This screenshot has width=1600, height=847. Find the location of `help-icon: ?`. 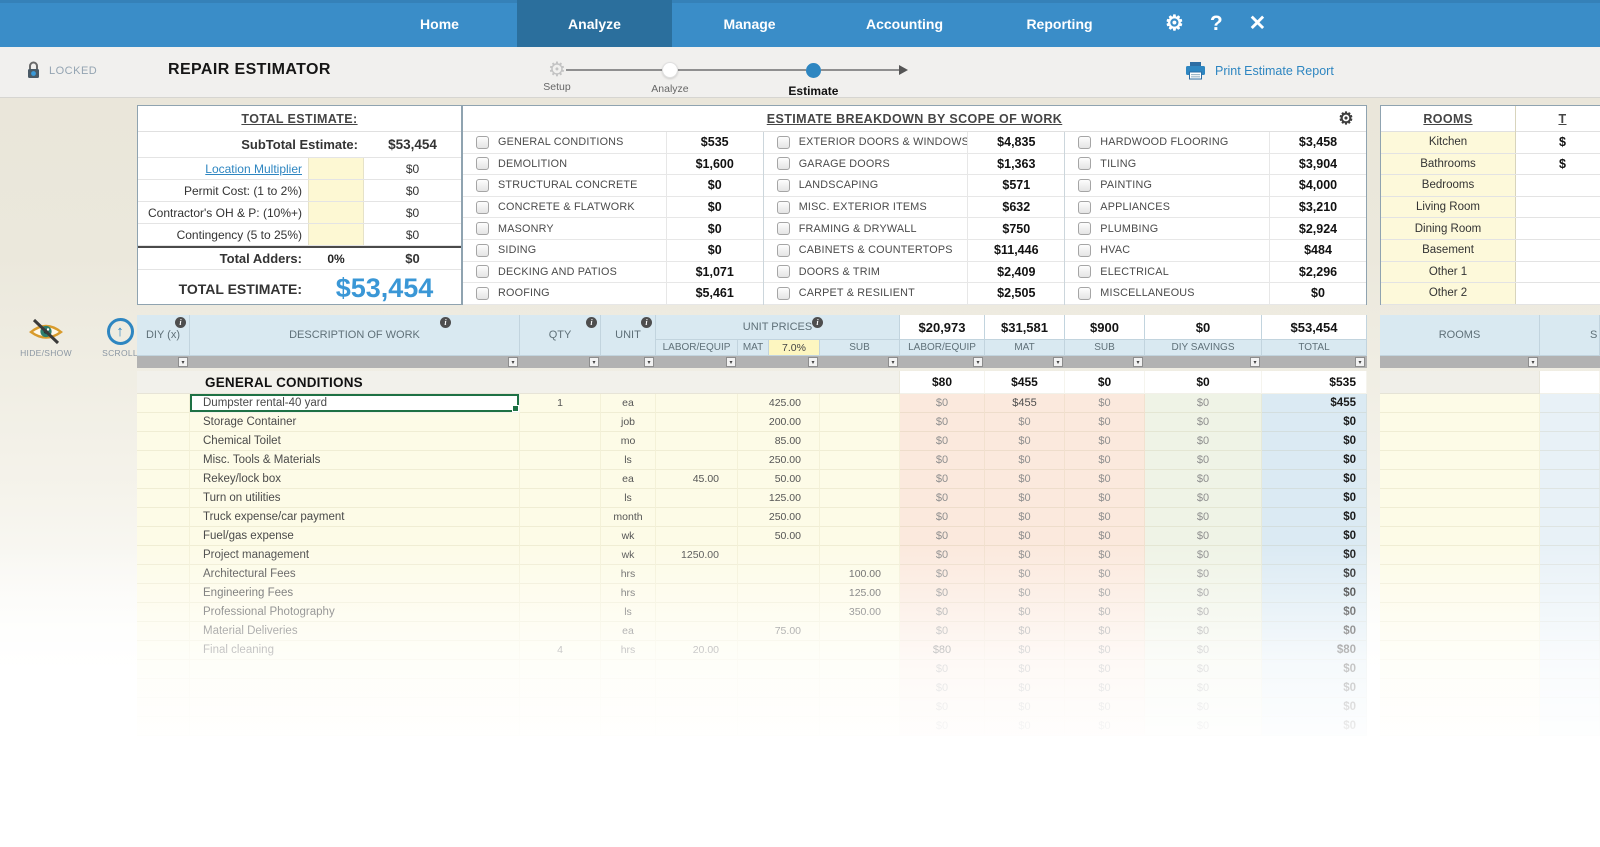

help-icon: ? is located at coordinates (1216, 23).